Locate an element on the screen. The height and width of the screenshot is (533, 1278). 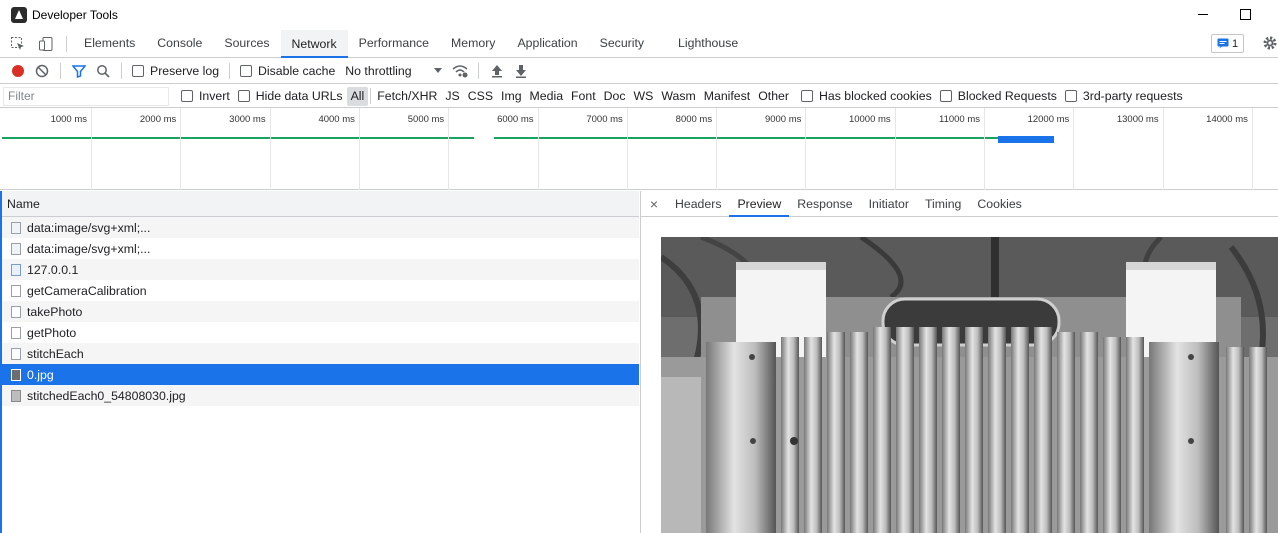
has-blocked-cookies-checkbox: Has blocked cookies is located at coordinates (866, 96).